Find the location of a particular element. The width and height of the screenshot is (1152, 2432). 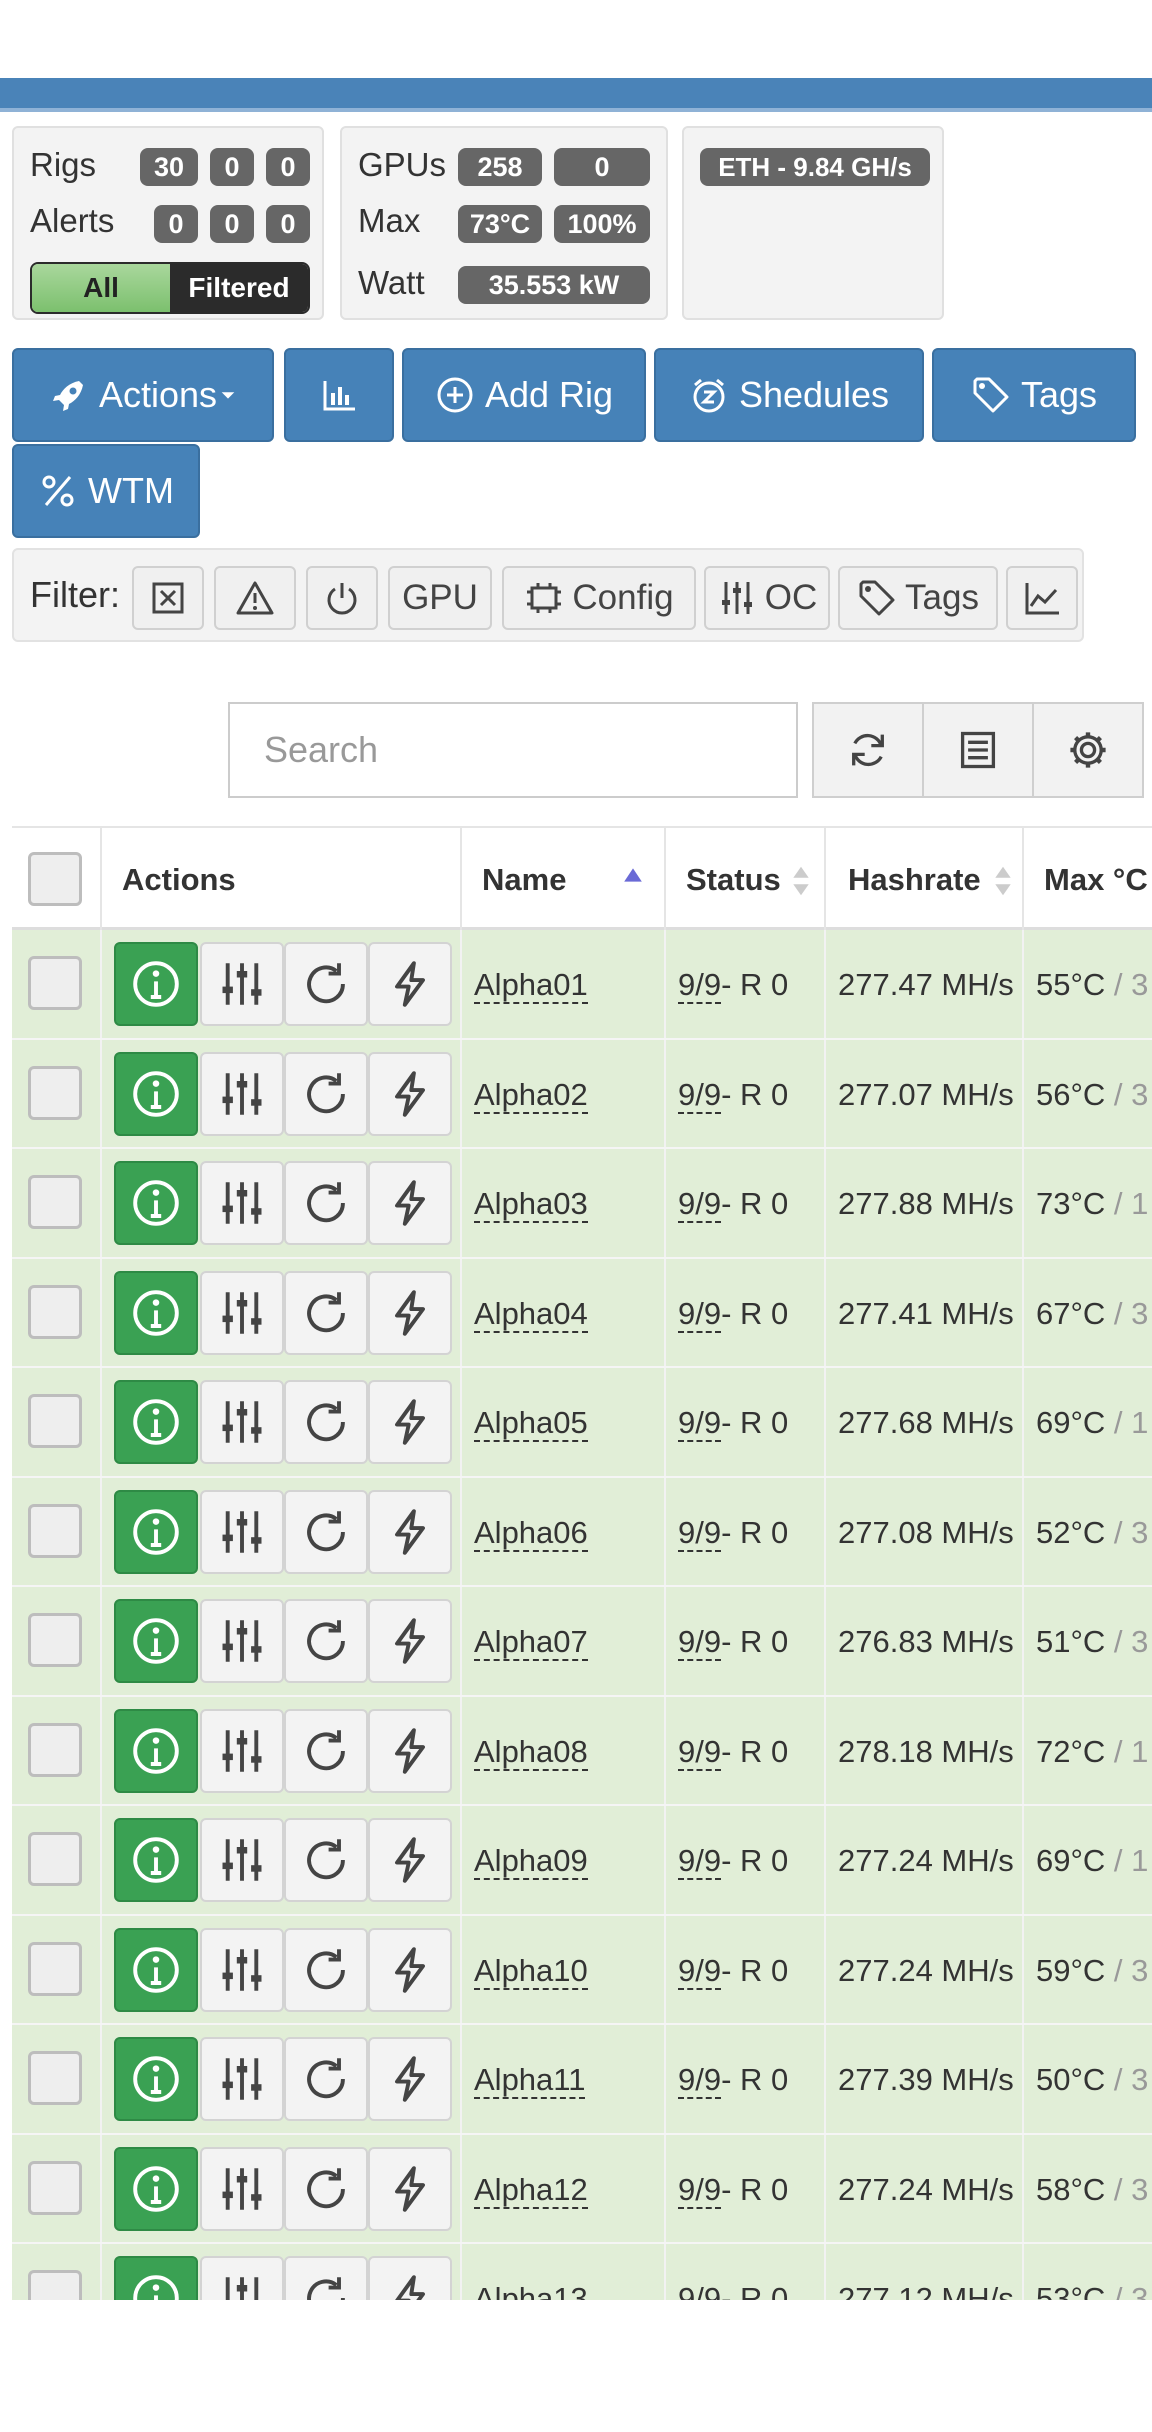

refresh-button is located at coordinates (868, 750).